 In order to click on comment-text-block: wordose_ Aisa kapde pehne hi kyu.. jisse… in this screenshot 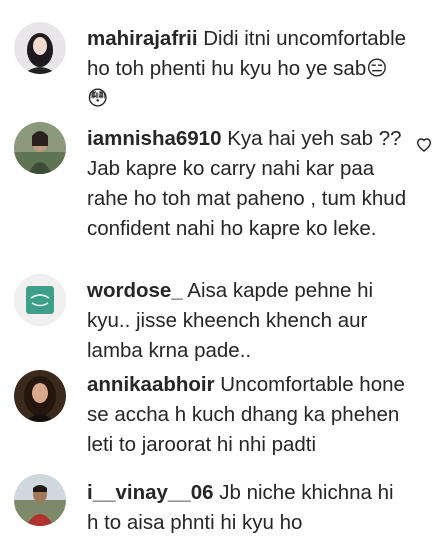, I will do `click(247, 321)`.